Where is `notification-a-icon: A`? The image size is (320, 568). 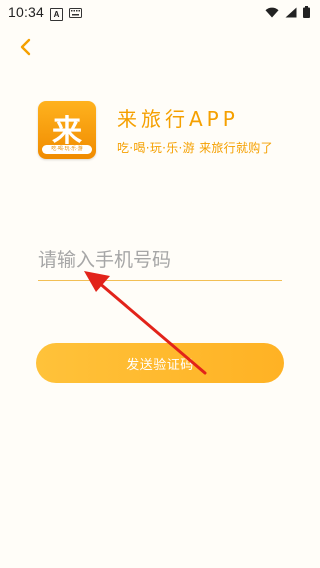
notification-a-icon: A is located at coordinates (56, 14).